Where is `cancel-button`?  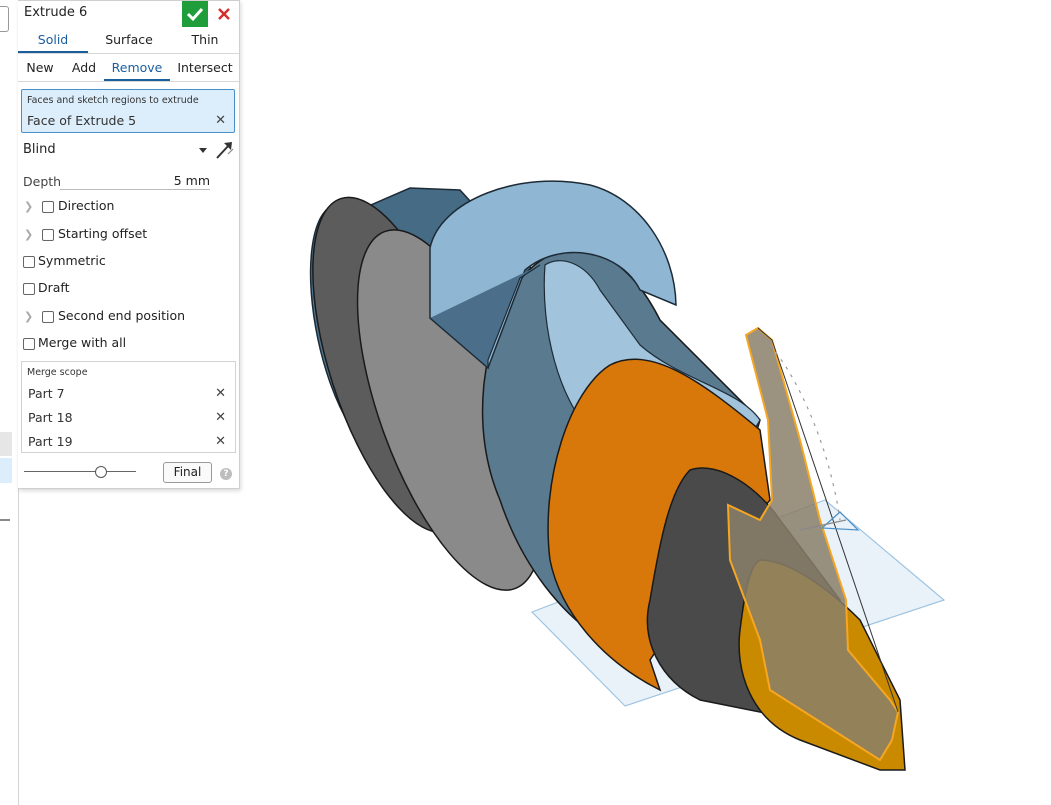
cancel-button is located at coordinates (224, 14).